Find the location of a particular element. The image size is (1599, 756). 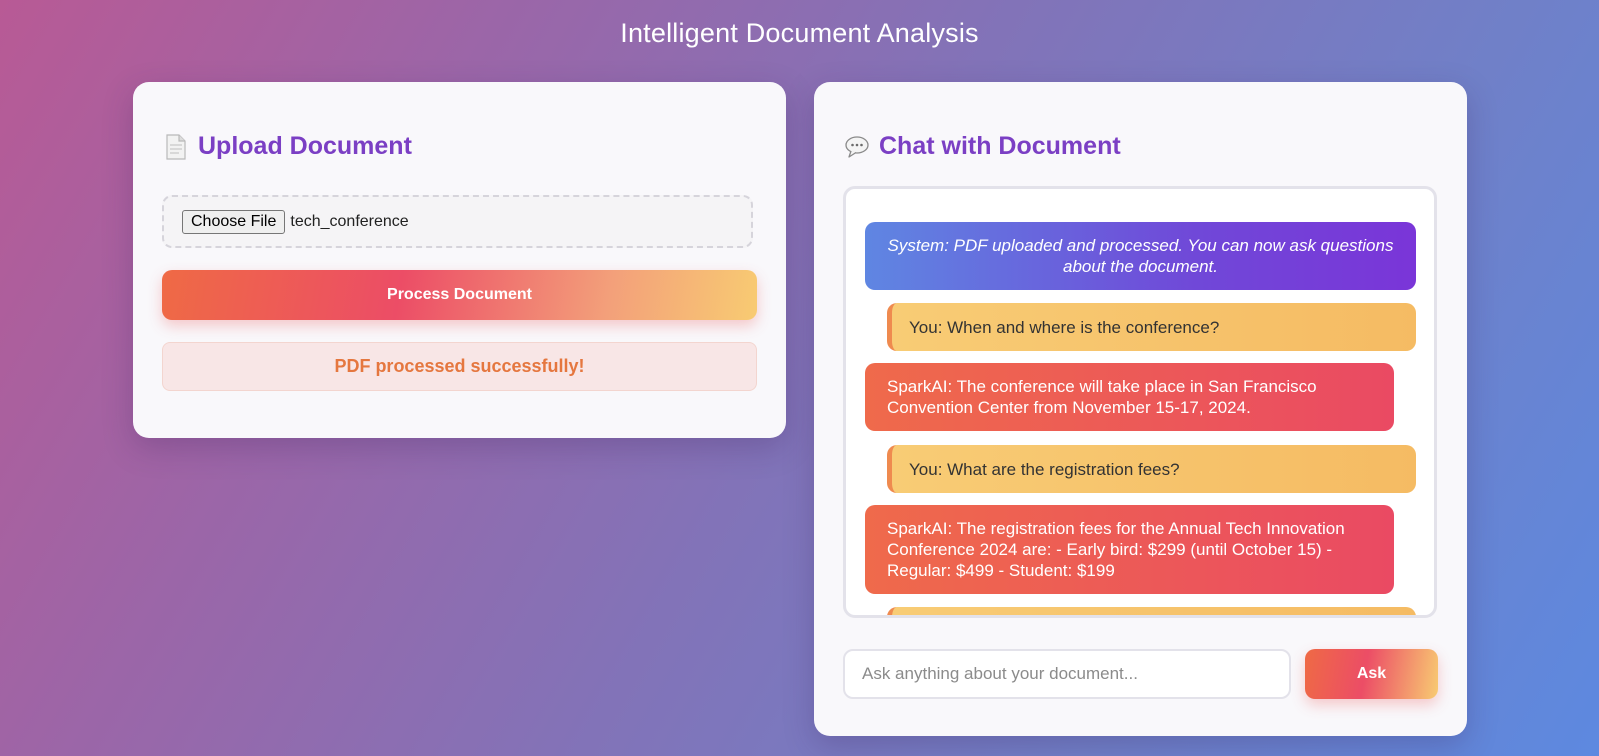

upload-title: Upload Document is located at coordinates (305, 146).